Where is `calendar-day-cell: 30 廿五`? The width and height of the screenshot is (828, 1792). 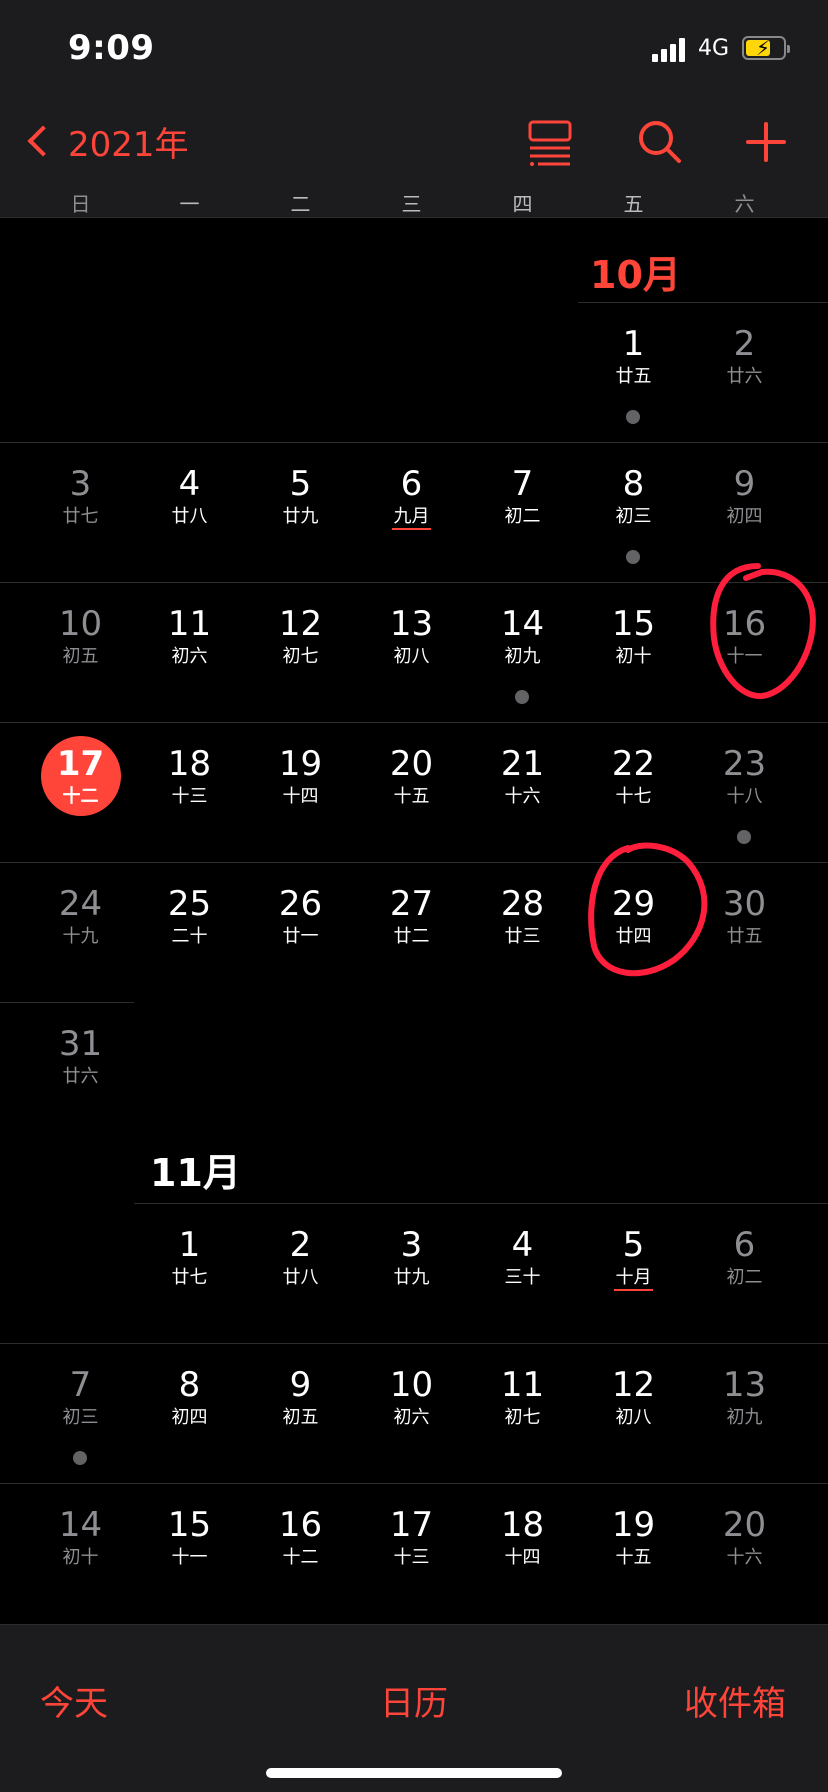
calendar-day-cell: 30 廿五 is located at coordinates (744, 922).